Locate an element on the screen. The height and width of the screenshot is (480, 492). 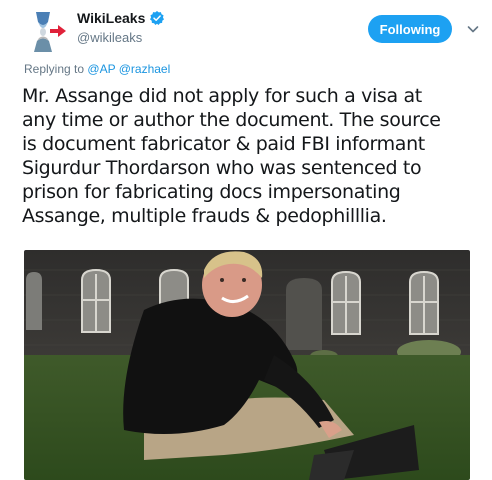
mention-ap: @AP is located at coordinates (101, 69).